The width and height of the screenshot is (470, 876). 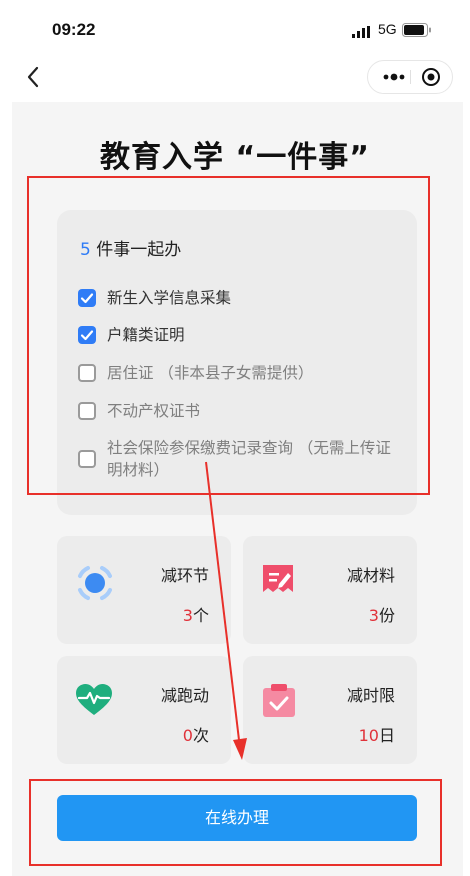 What do you see at coordinates (235, 29) in the screenshot?
I see `status-bar: 09:22 5G` at bounding box center [235, 29].